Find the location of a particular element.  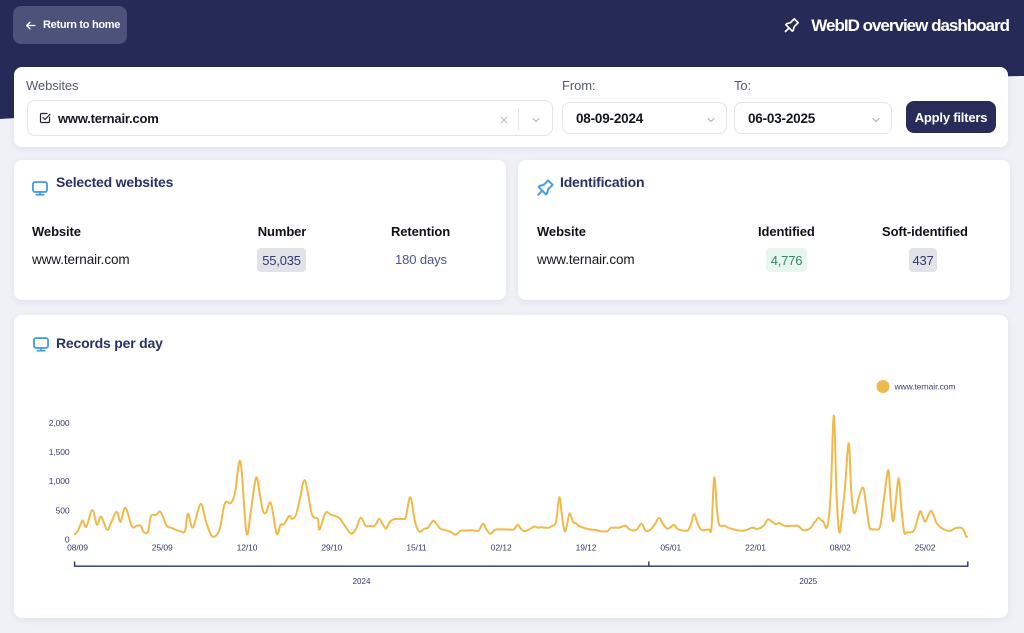

svg-text: 25/09 is located at coordinates (162, 548).